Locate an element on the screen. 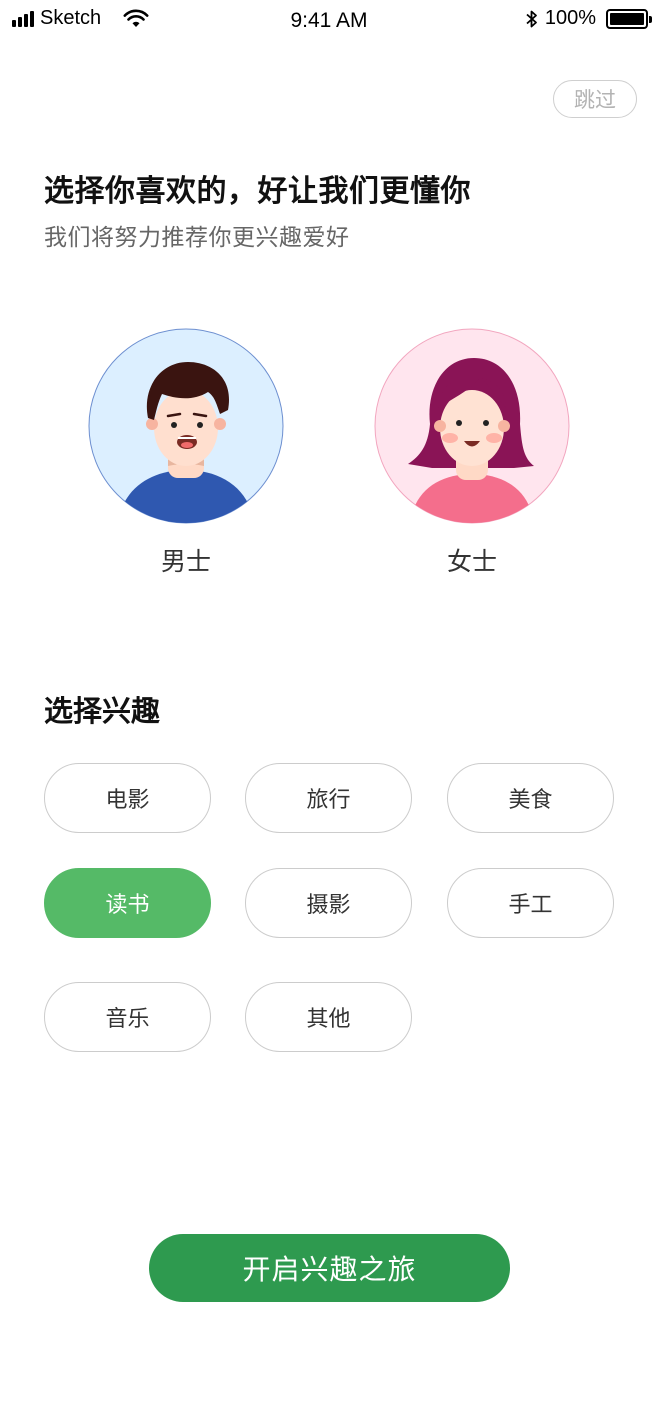 The height and width of the screenshot is (1425, 658). interest-chip-music: 音乐 is located at coordinates (127, 1017).